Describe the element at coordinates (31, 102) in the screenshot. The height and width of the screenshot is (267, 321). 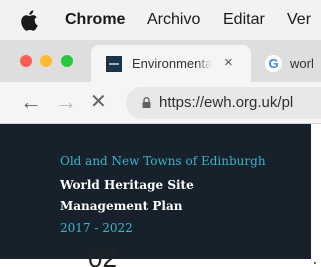
I see `back-arrow-icon: ←` at that location.